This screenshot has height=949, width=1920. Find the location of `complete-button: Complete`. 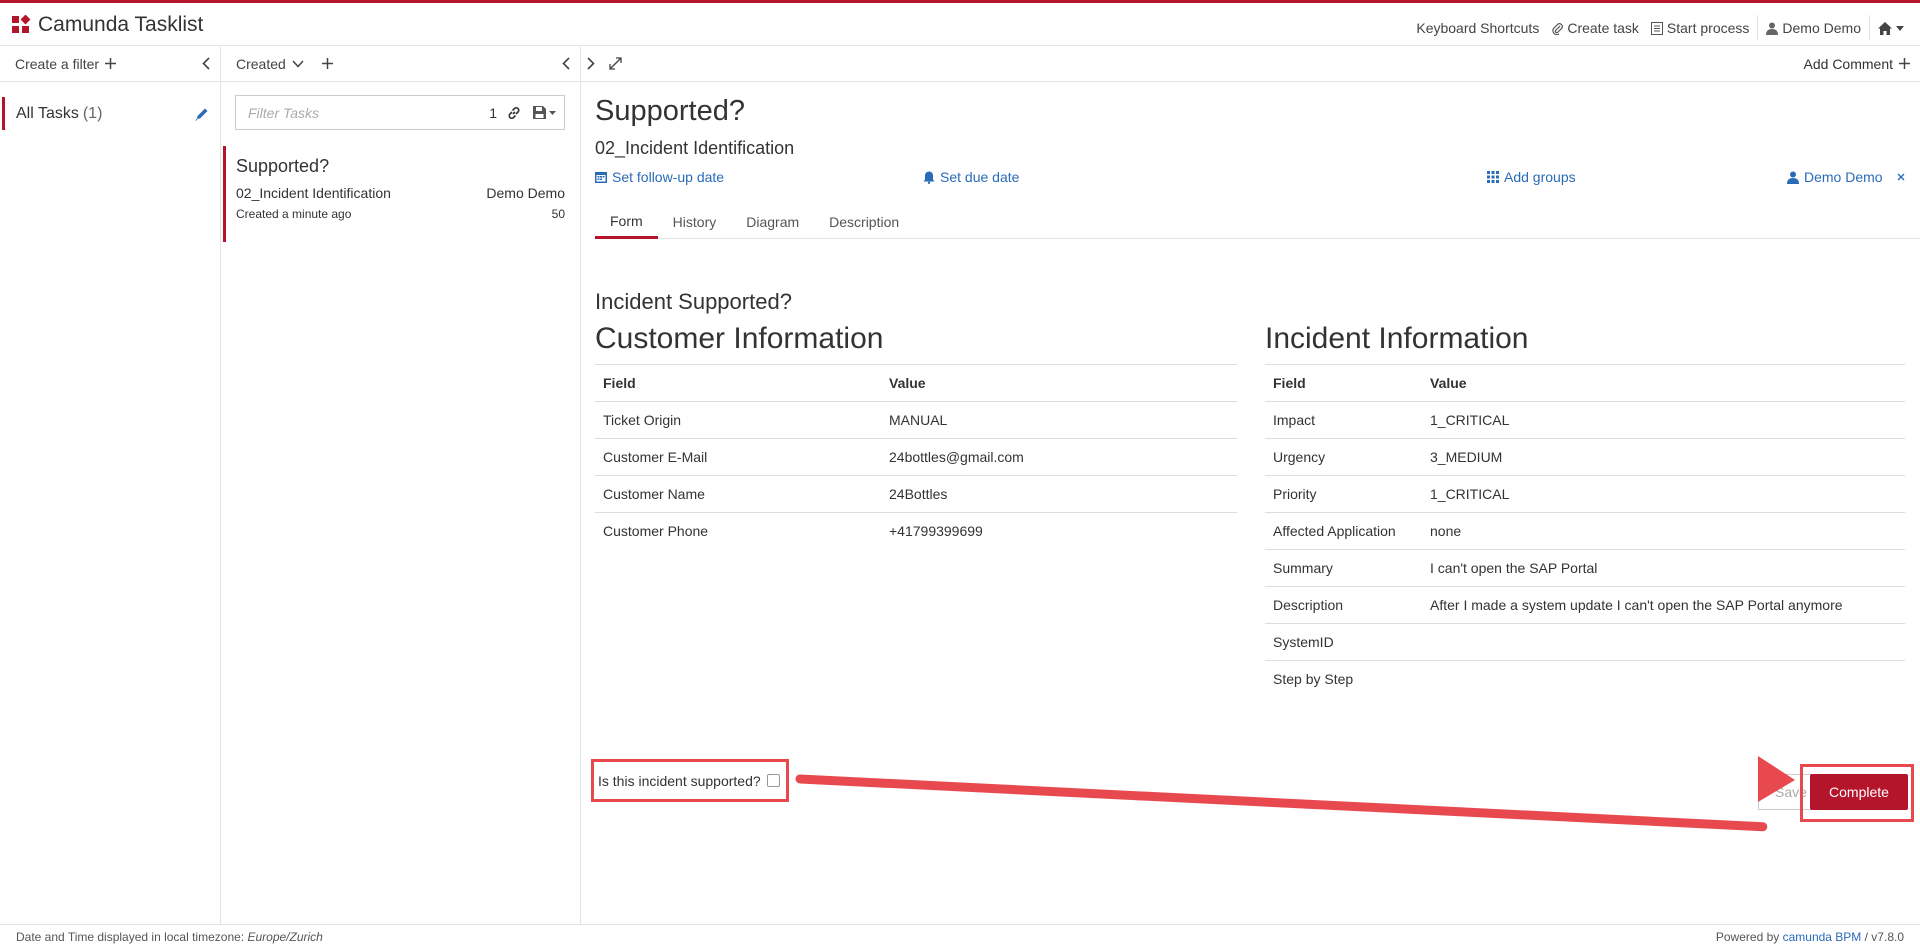

complete-button: Complete is located at coordinates (1859, 792).